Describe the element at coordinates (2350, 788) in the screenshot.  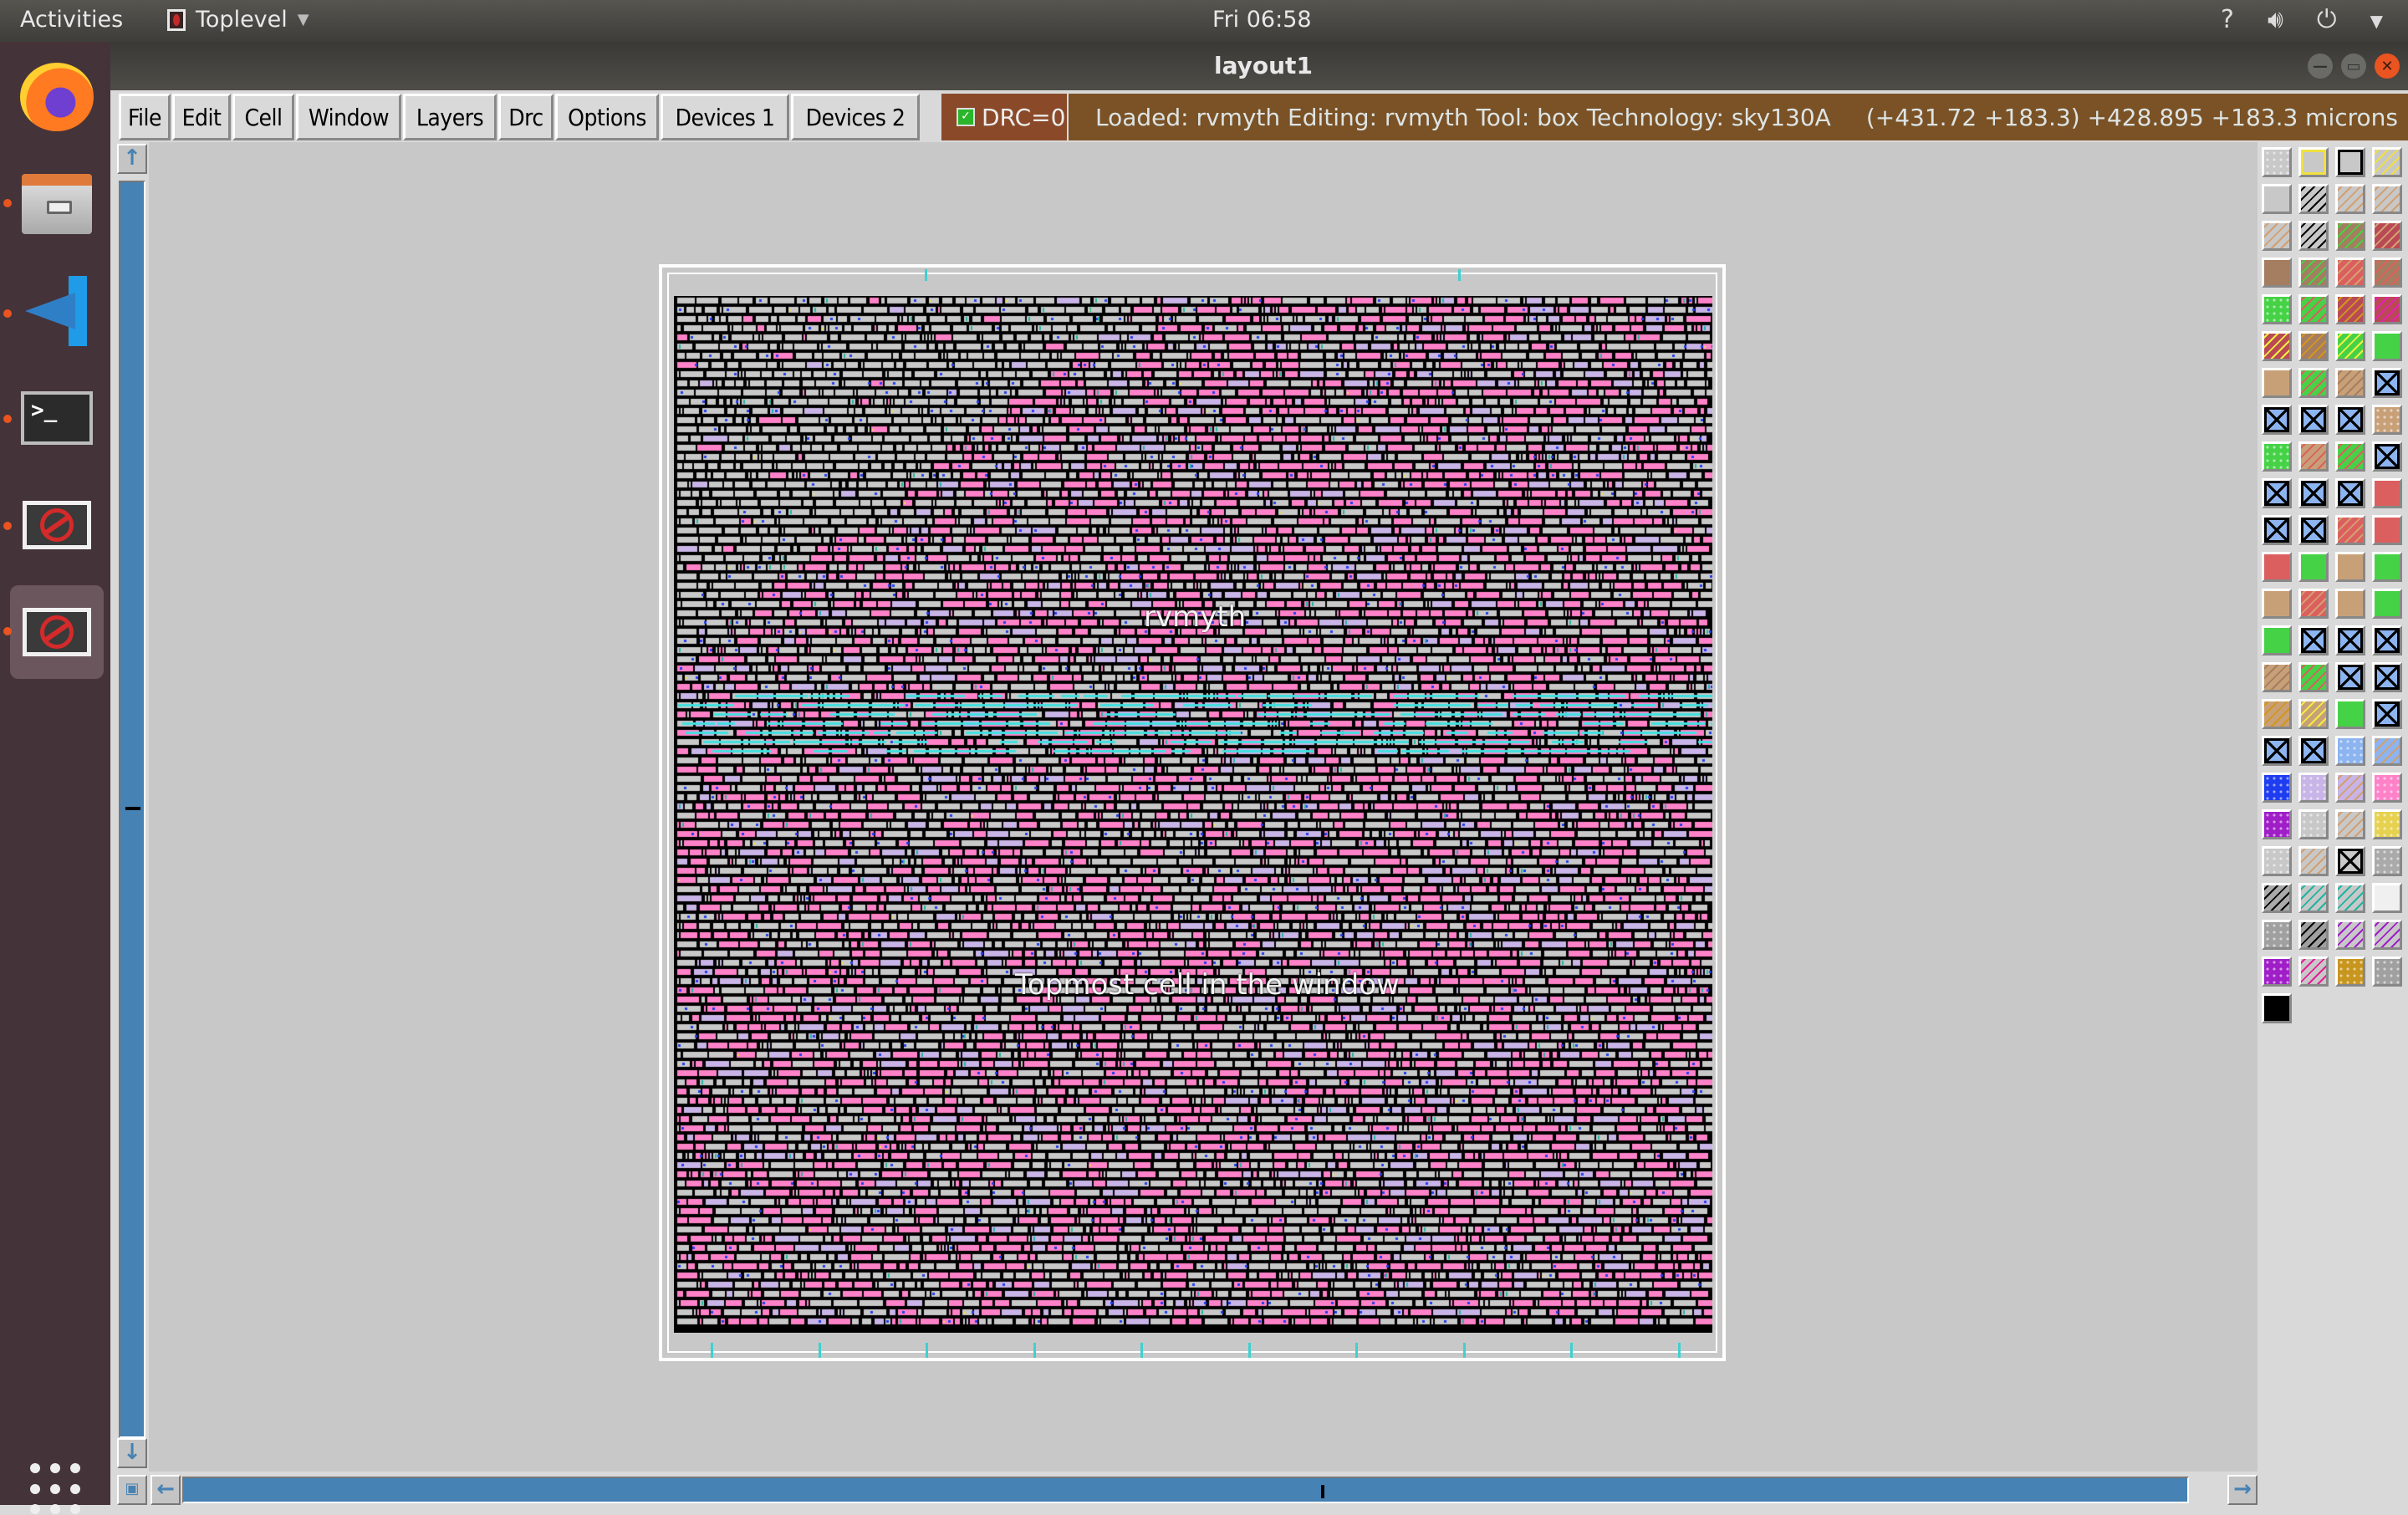
I see `layer-swatch-lavender-hatch` at that location.